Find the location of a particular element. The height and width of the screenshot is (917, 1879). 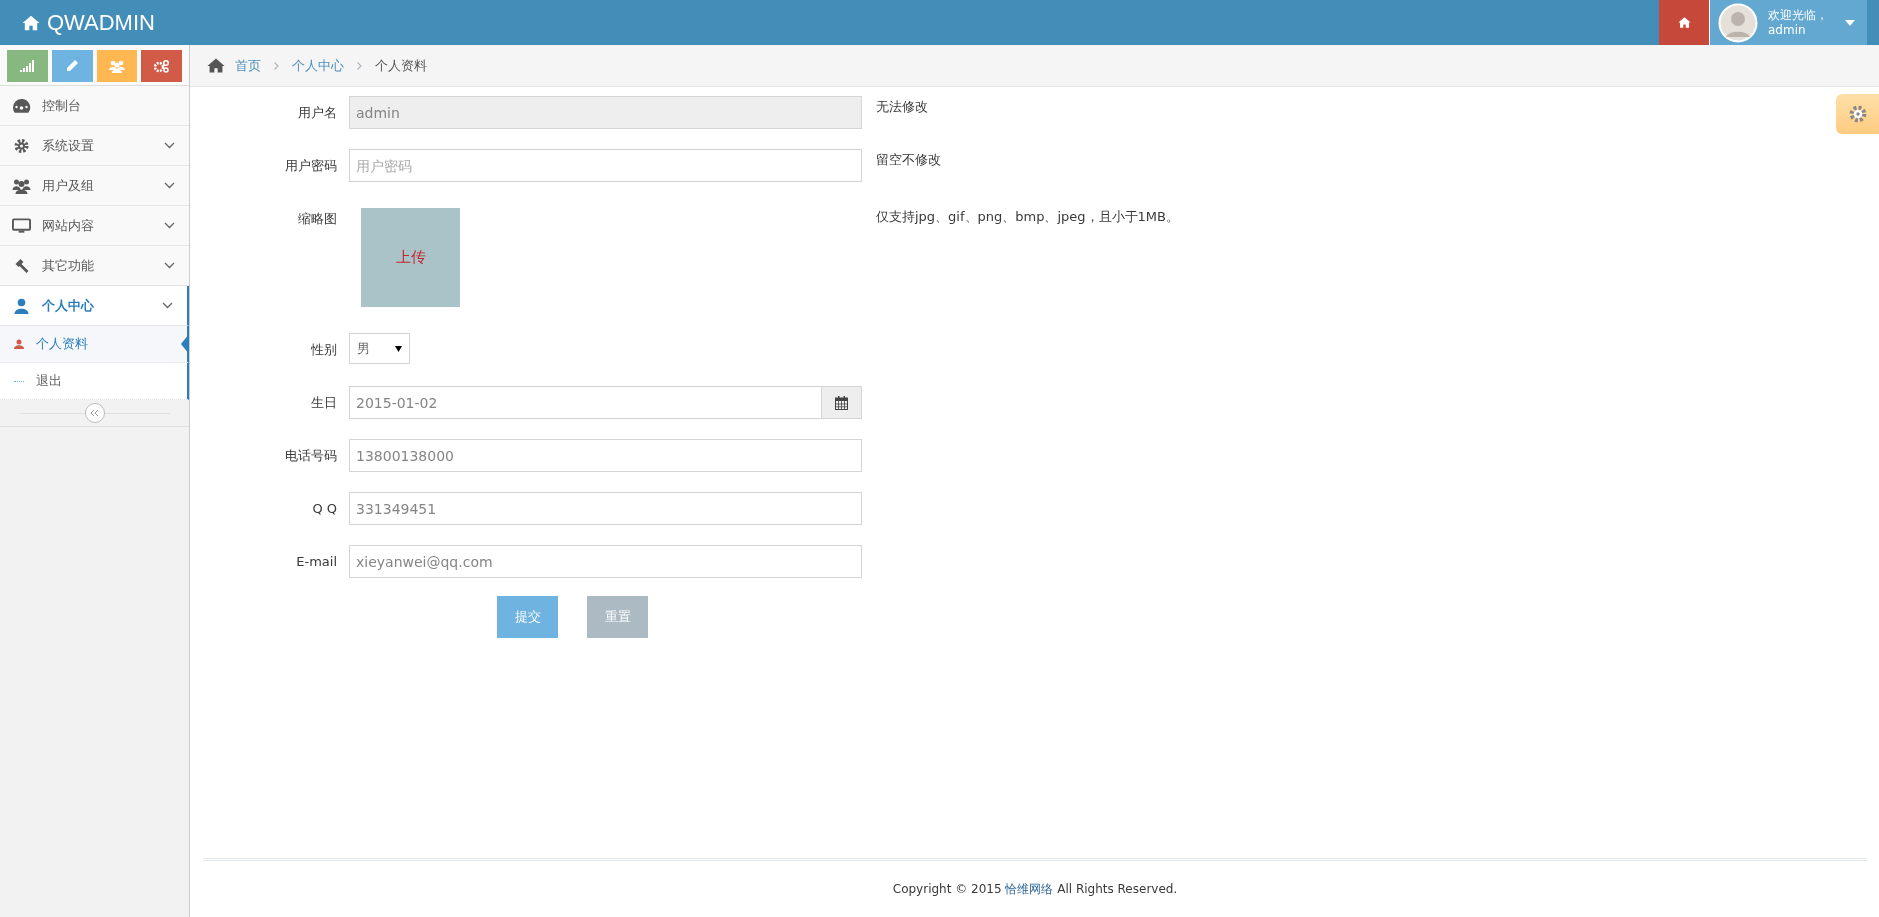

text-field: xieyanwei@qq.com is located at coordinates (605, 561).